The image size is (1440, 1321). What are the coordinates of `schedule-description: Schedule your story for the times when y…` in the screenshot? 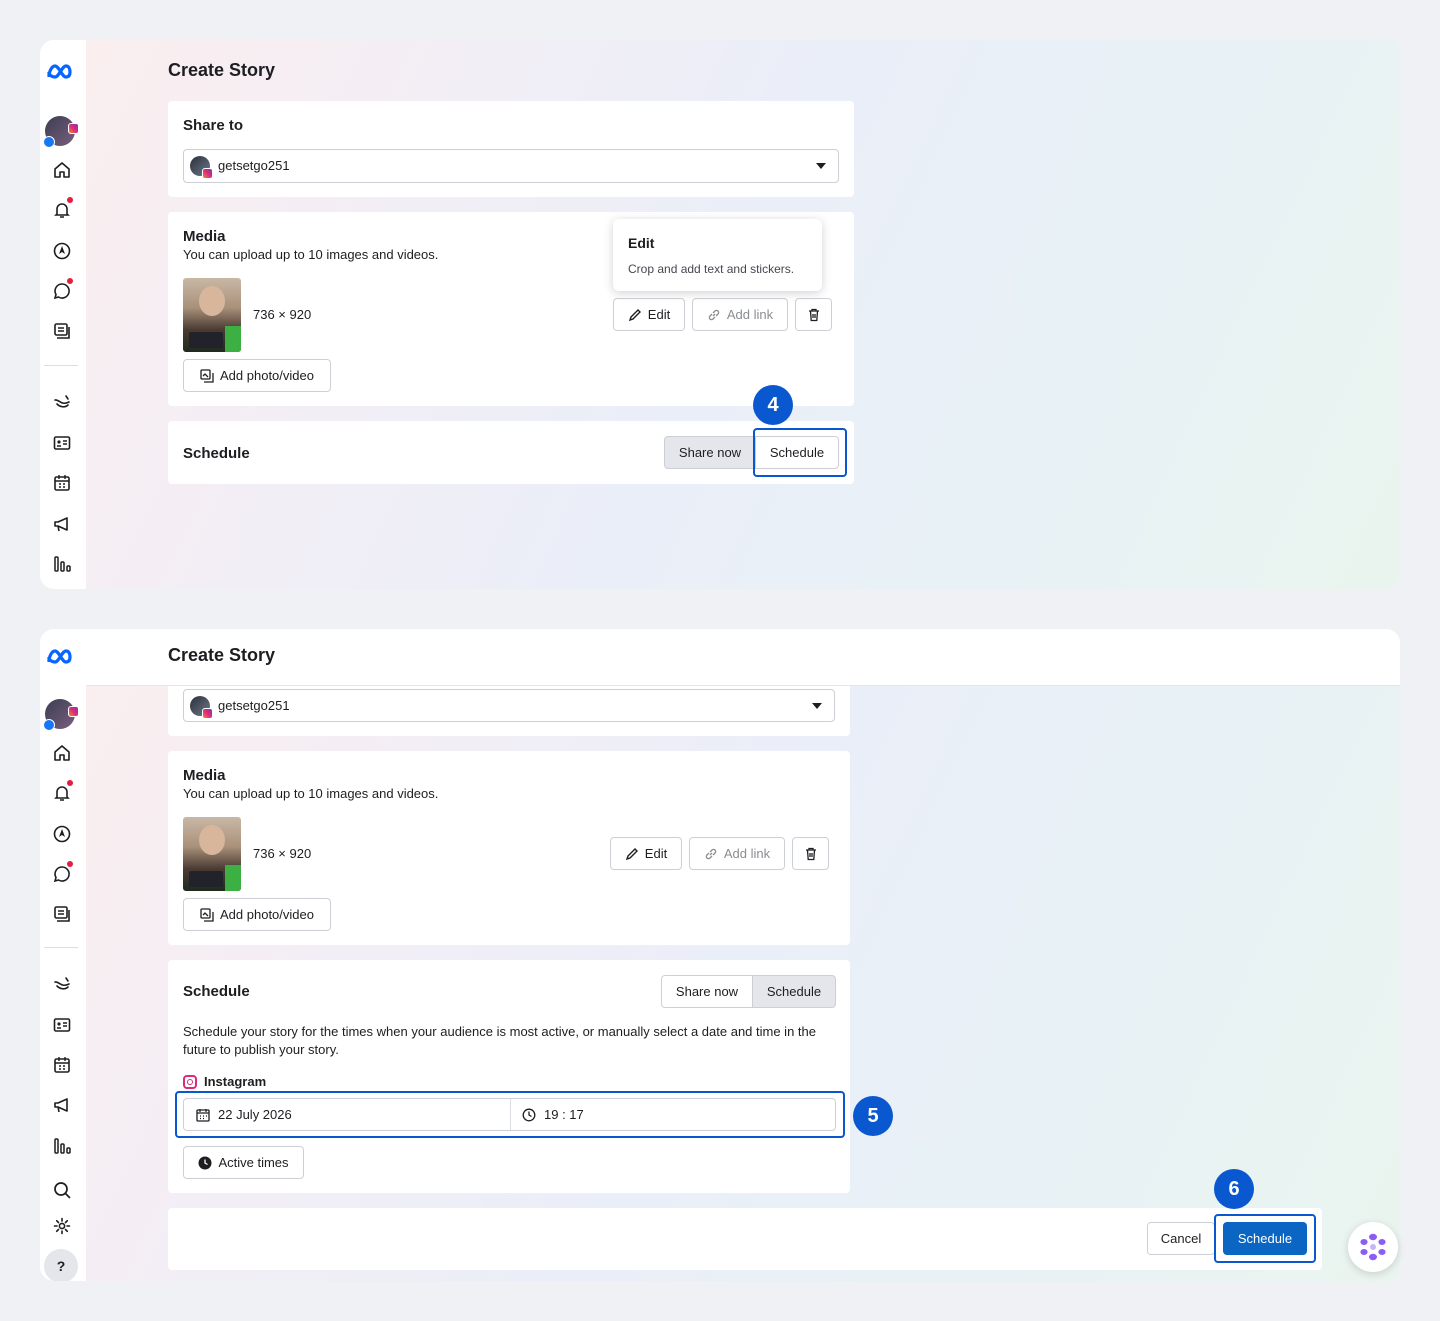 It's located at (499, 1040).